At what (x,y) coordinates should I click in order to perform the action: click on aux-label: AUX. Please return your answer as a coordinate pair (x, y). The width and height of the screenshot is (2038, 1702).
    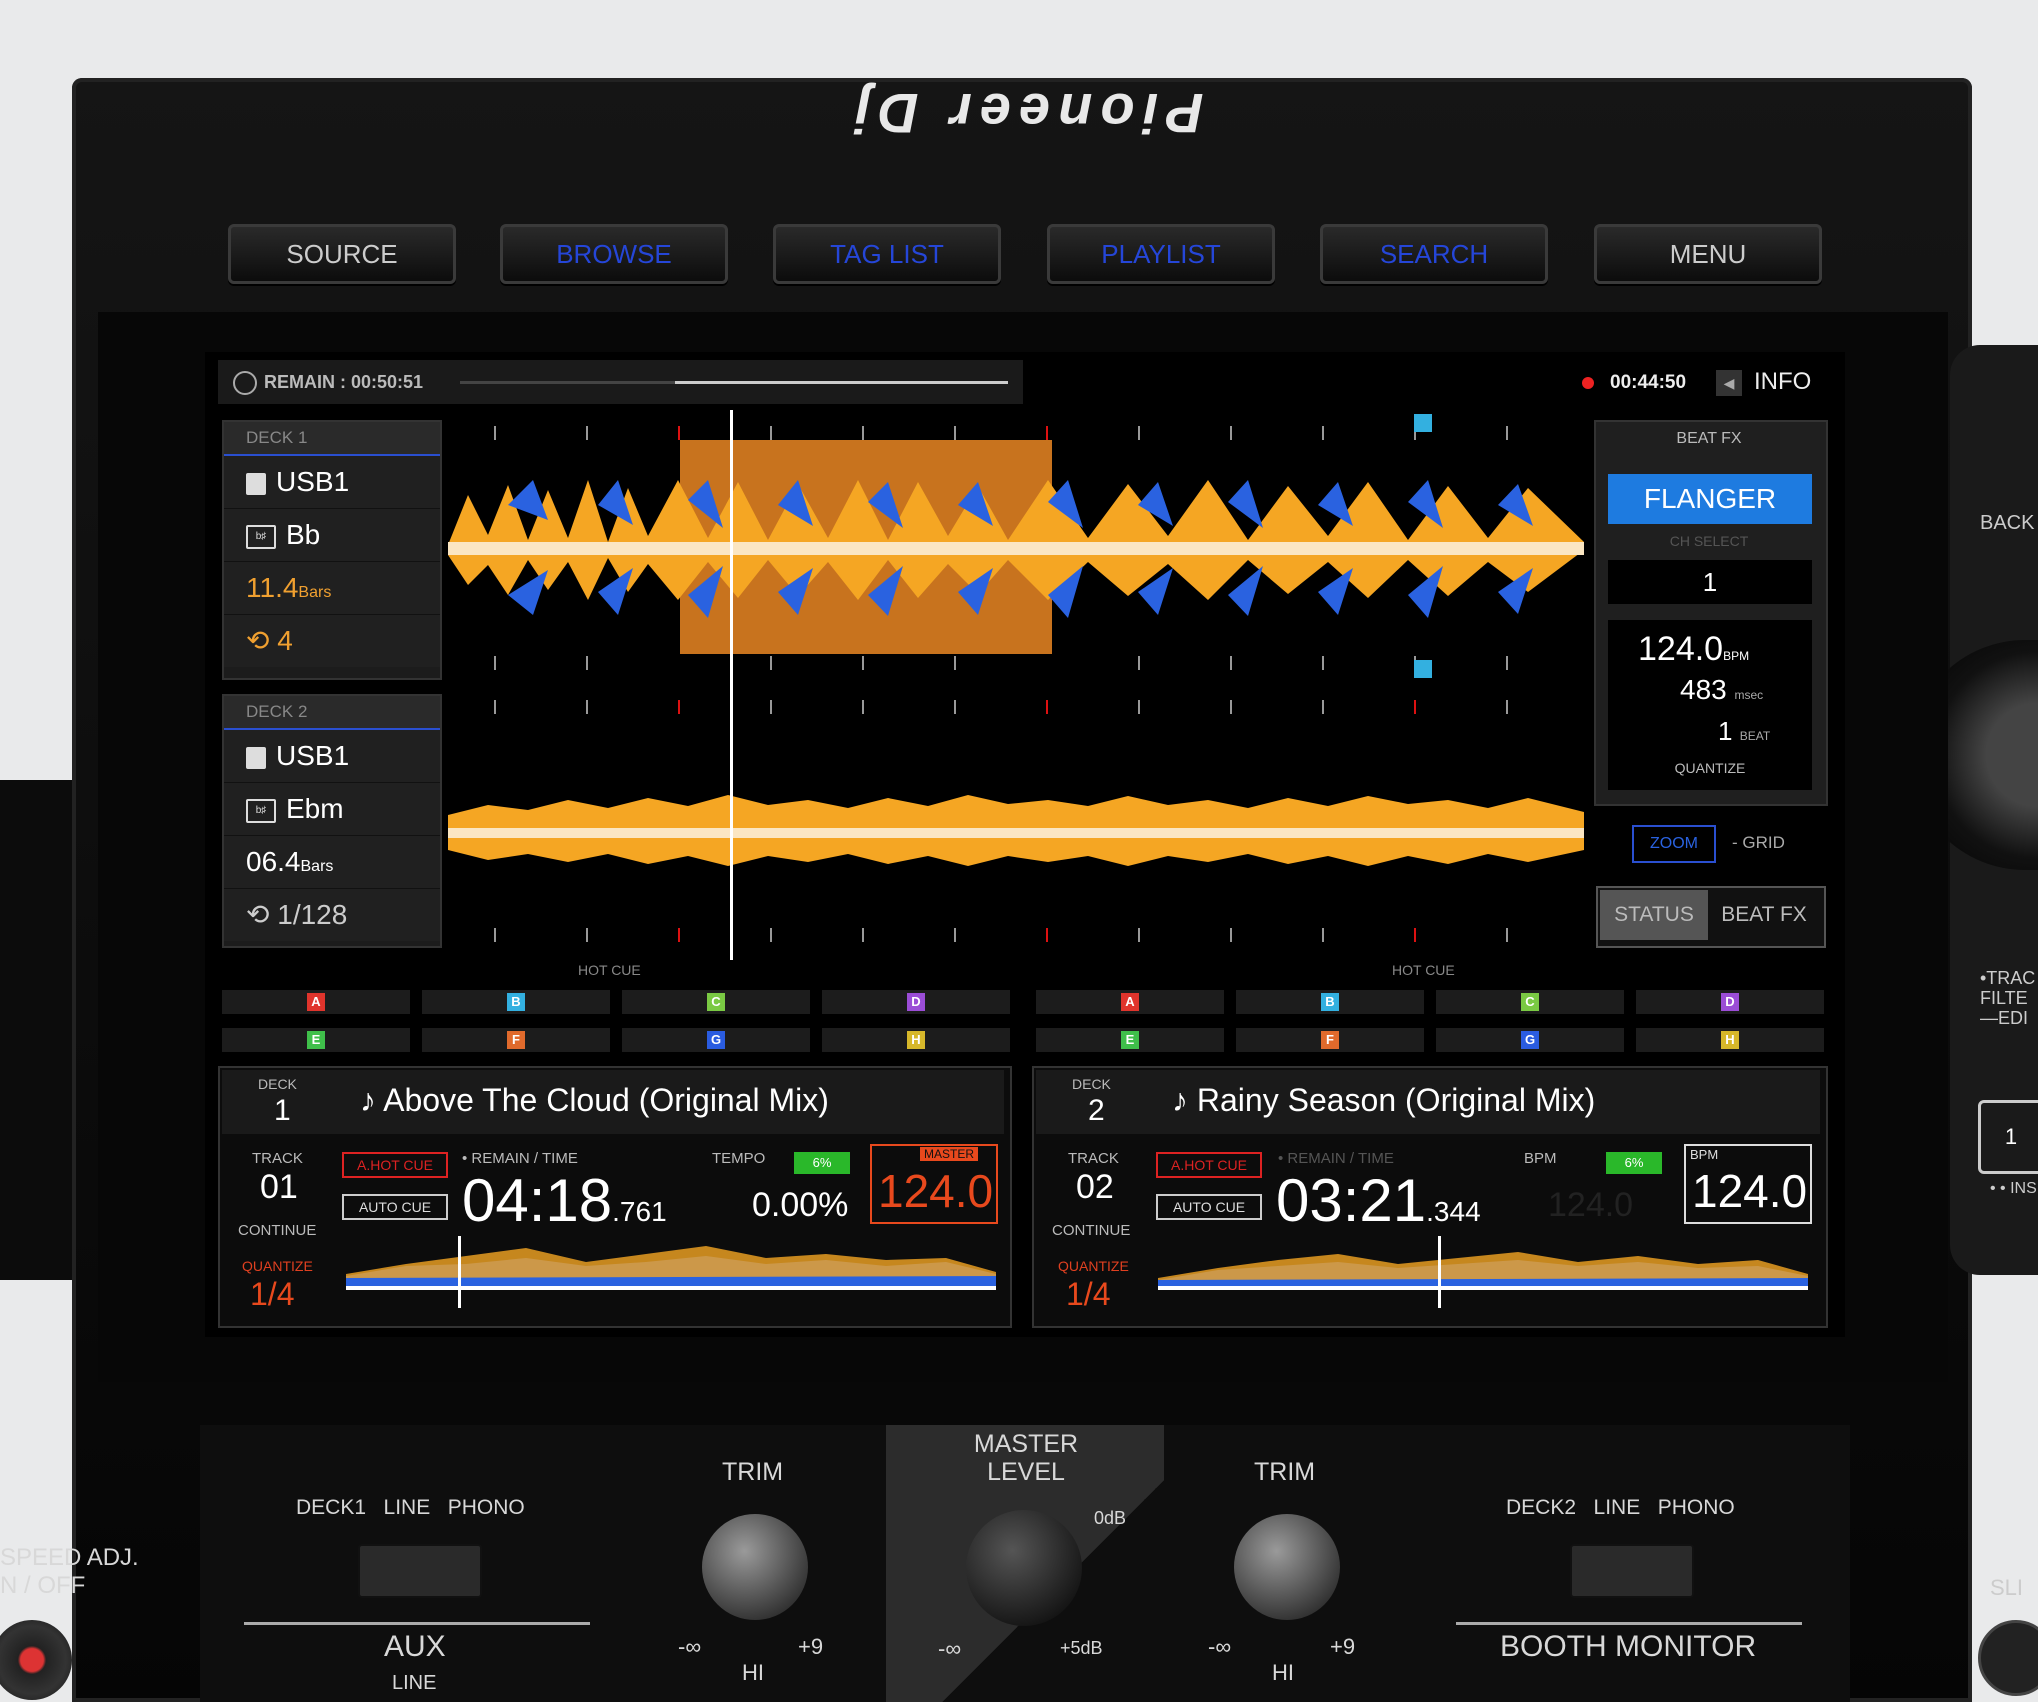
    Looking at the image, I should click on (415, 1646).